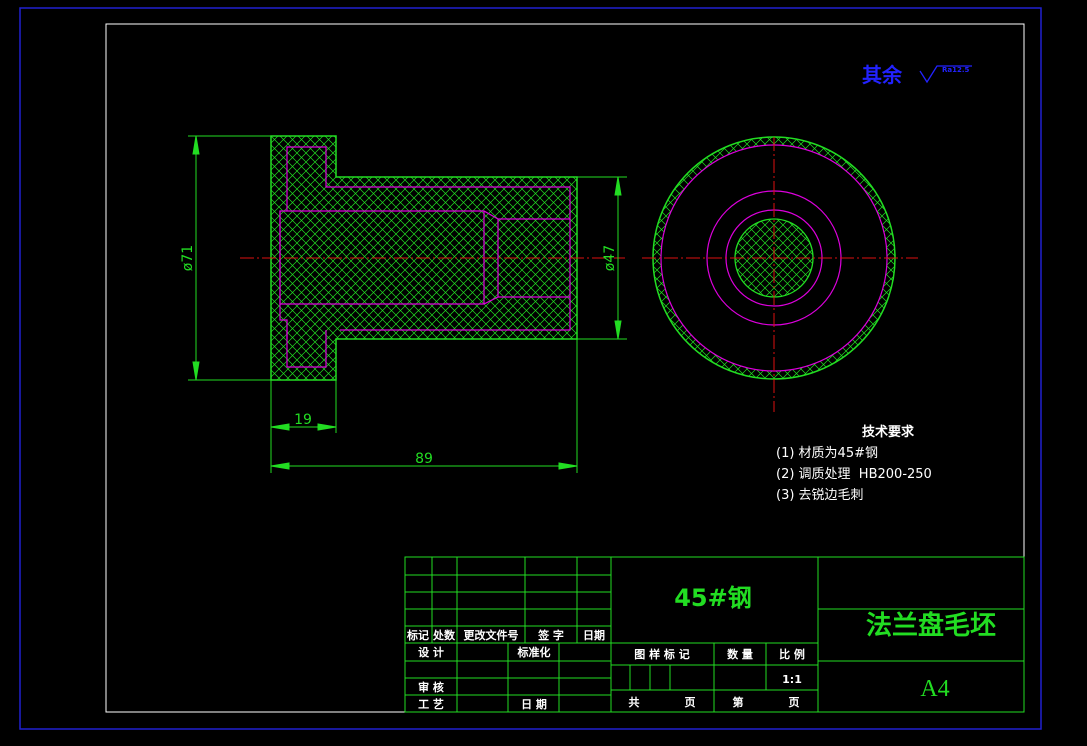  What do you see at coordinates (690, 702) in the screenshot?
I see `tb-page-label: 页` at bounding box center [690, 702].